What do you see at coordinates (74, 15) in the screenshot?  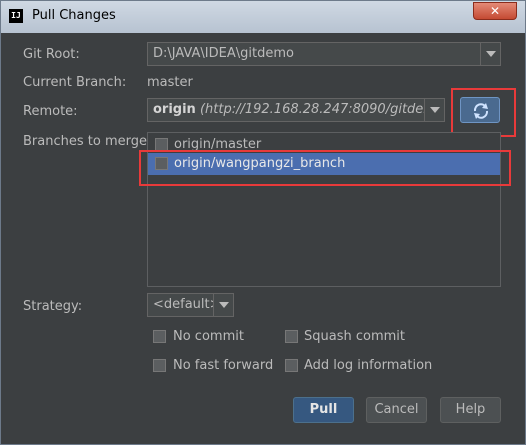 I see `window-title: Pull Changes` at bounding box center [74, 15].